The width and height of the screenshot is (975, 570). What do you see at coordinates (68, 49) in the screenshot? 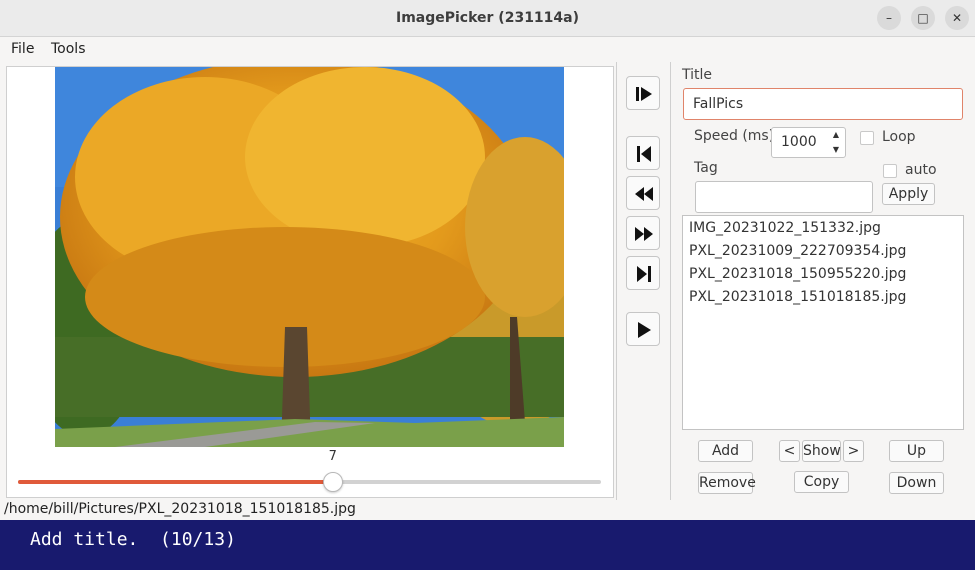
I see `menu-tools: Tools` at bounding box center [68, 49].